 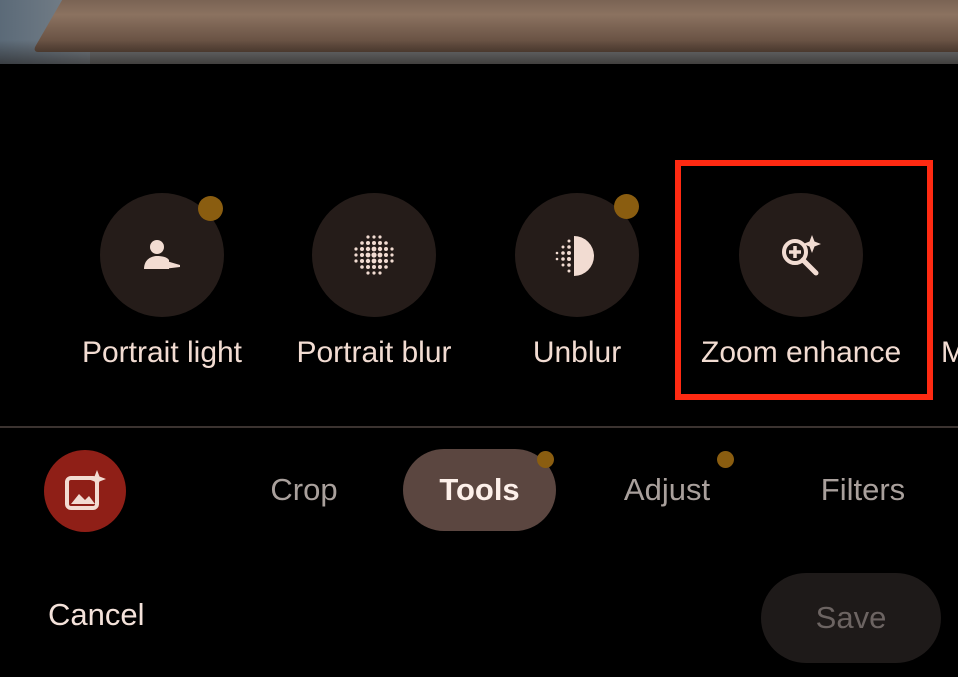 I want to click on tool-portrait-blur: Portrait blur, so click(x=374, y=293).